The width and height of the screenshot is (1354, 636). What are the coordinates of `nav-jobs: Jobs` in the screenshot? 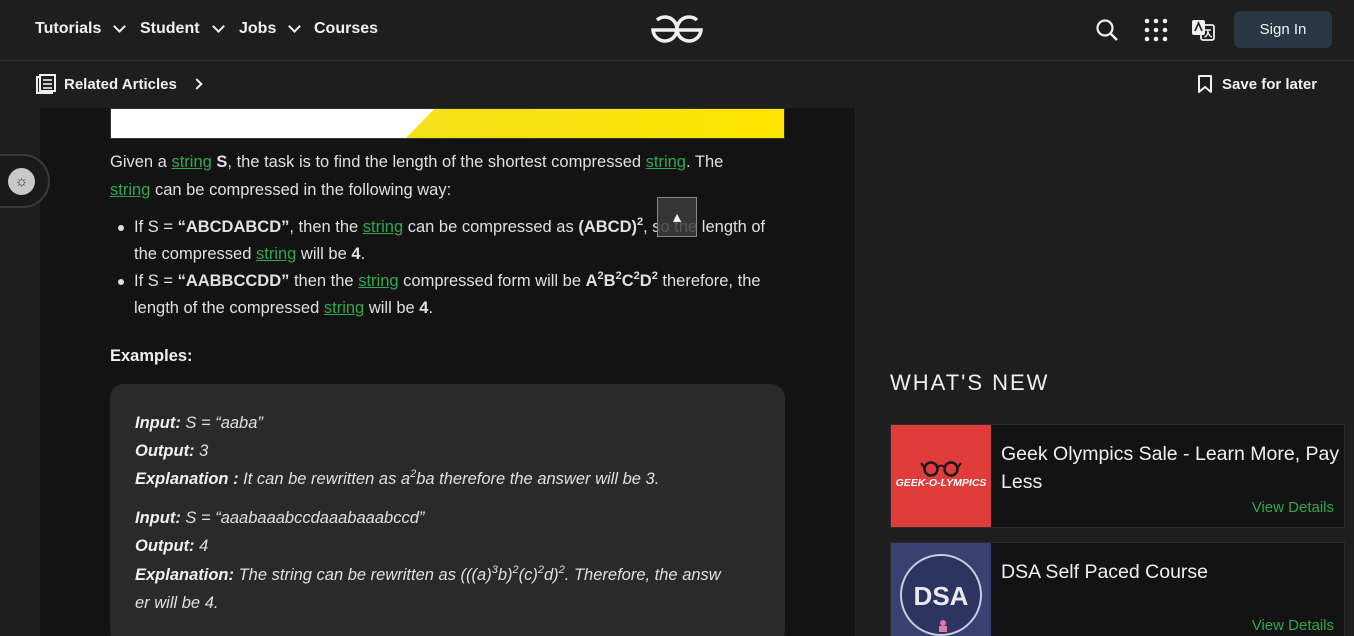 It's located at (270, 29).